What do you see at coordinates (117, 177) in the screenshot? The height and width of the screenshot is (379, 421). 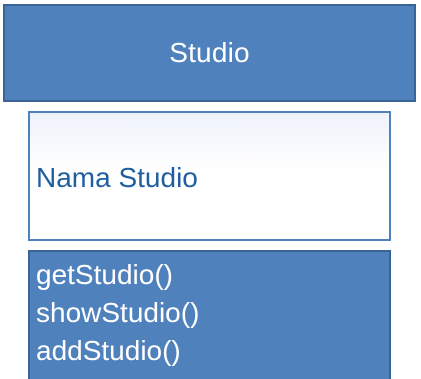 I see `attribute-nama-studio: Nama Studio` at bounding box center [117, 177].